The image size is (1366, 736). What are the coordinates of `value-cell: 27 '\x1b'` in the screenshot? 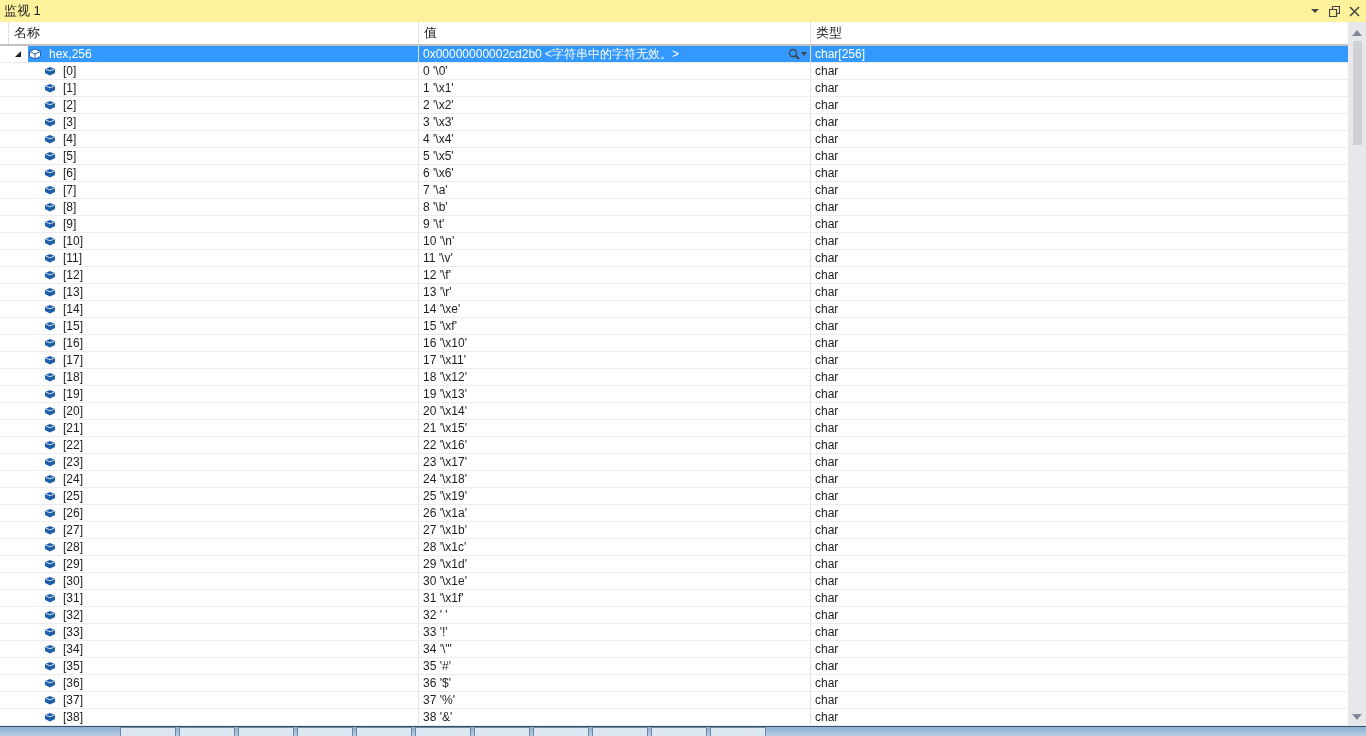 It's located at (614, 530).